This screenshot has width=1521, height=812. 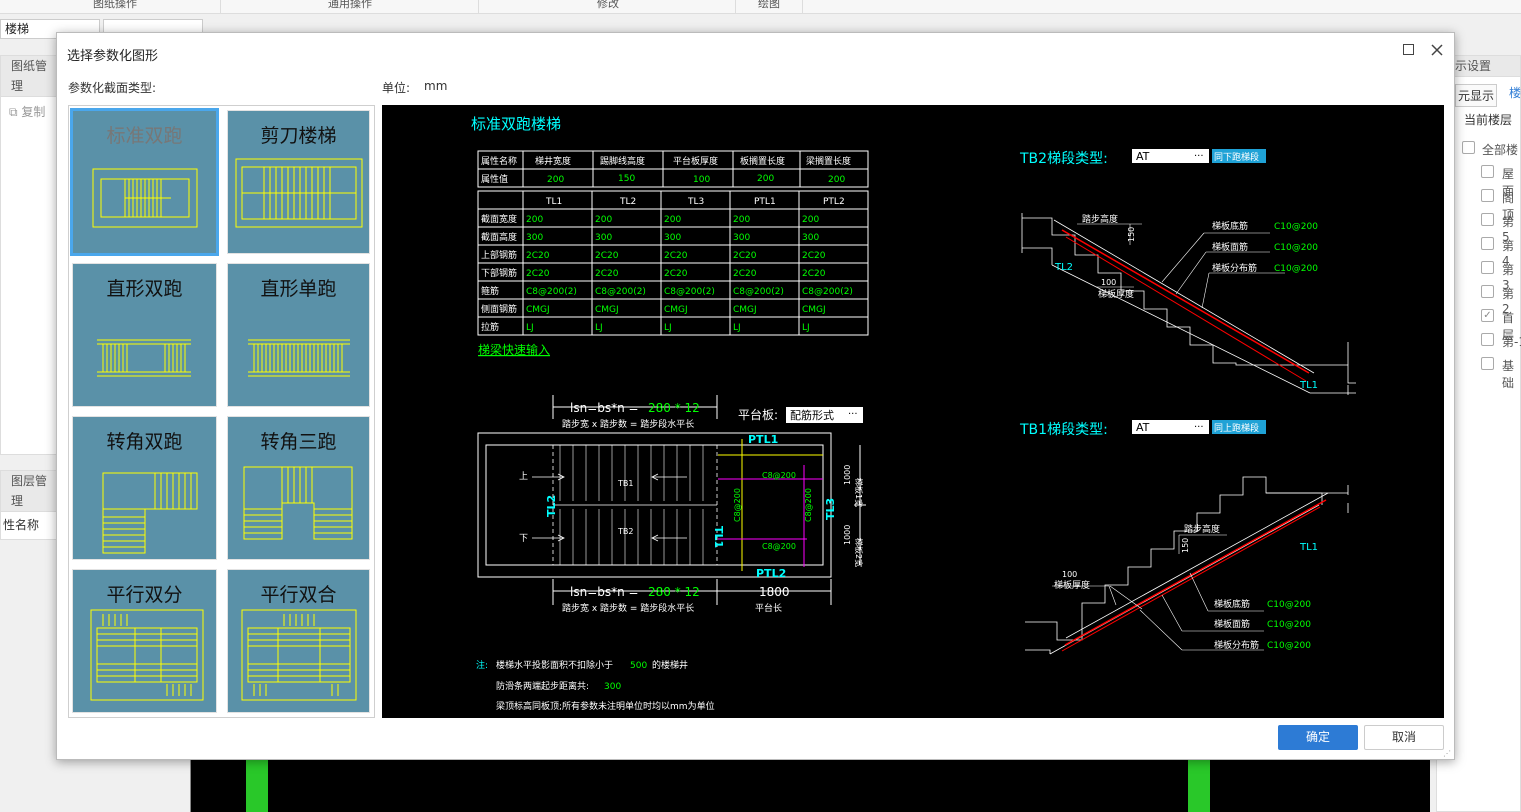 What do you see at coordinates (1236, 428) in the screenshot?
I see `tb1-same-as-upper-button: 同上跑梯段` at bounding box center [1236, 428].